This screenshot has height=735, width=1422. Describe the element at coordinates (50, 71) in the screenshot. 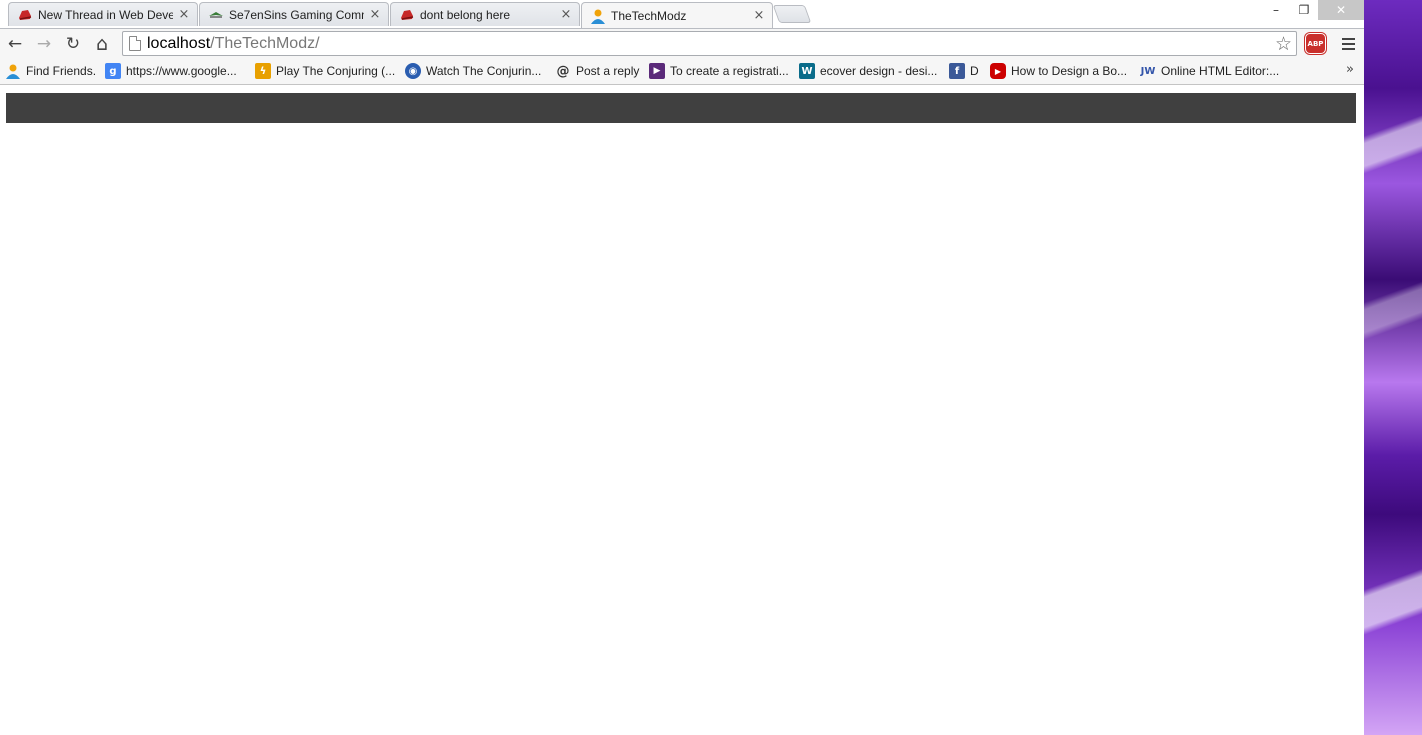

I see `bookmark-find-friends: Find Friends.` at that location.